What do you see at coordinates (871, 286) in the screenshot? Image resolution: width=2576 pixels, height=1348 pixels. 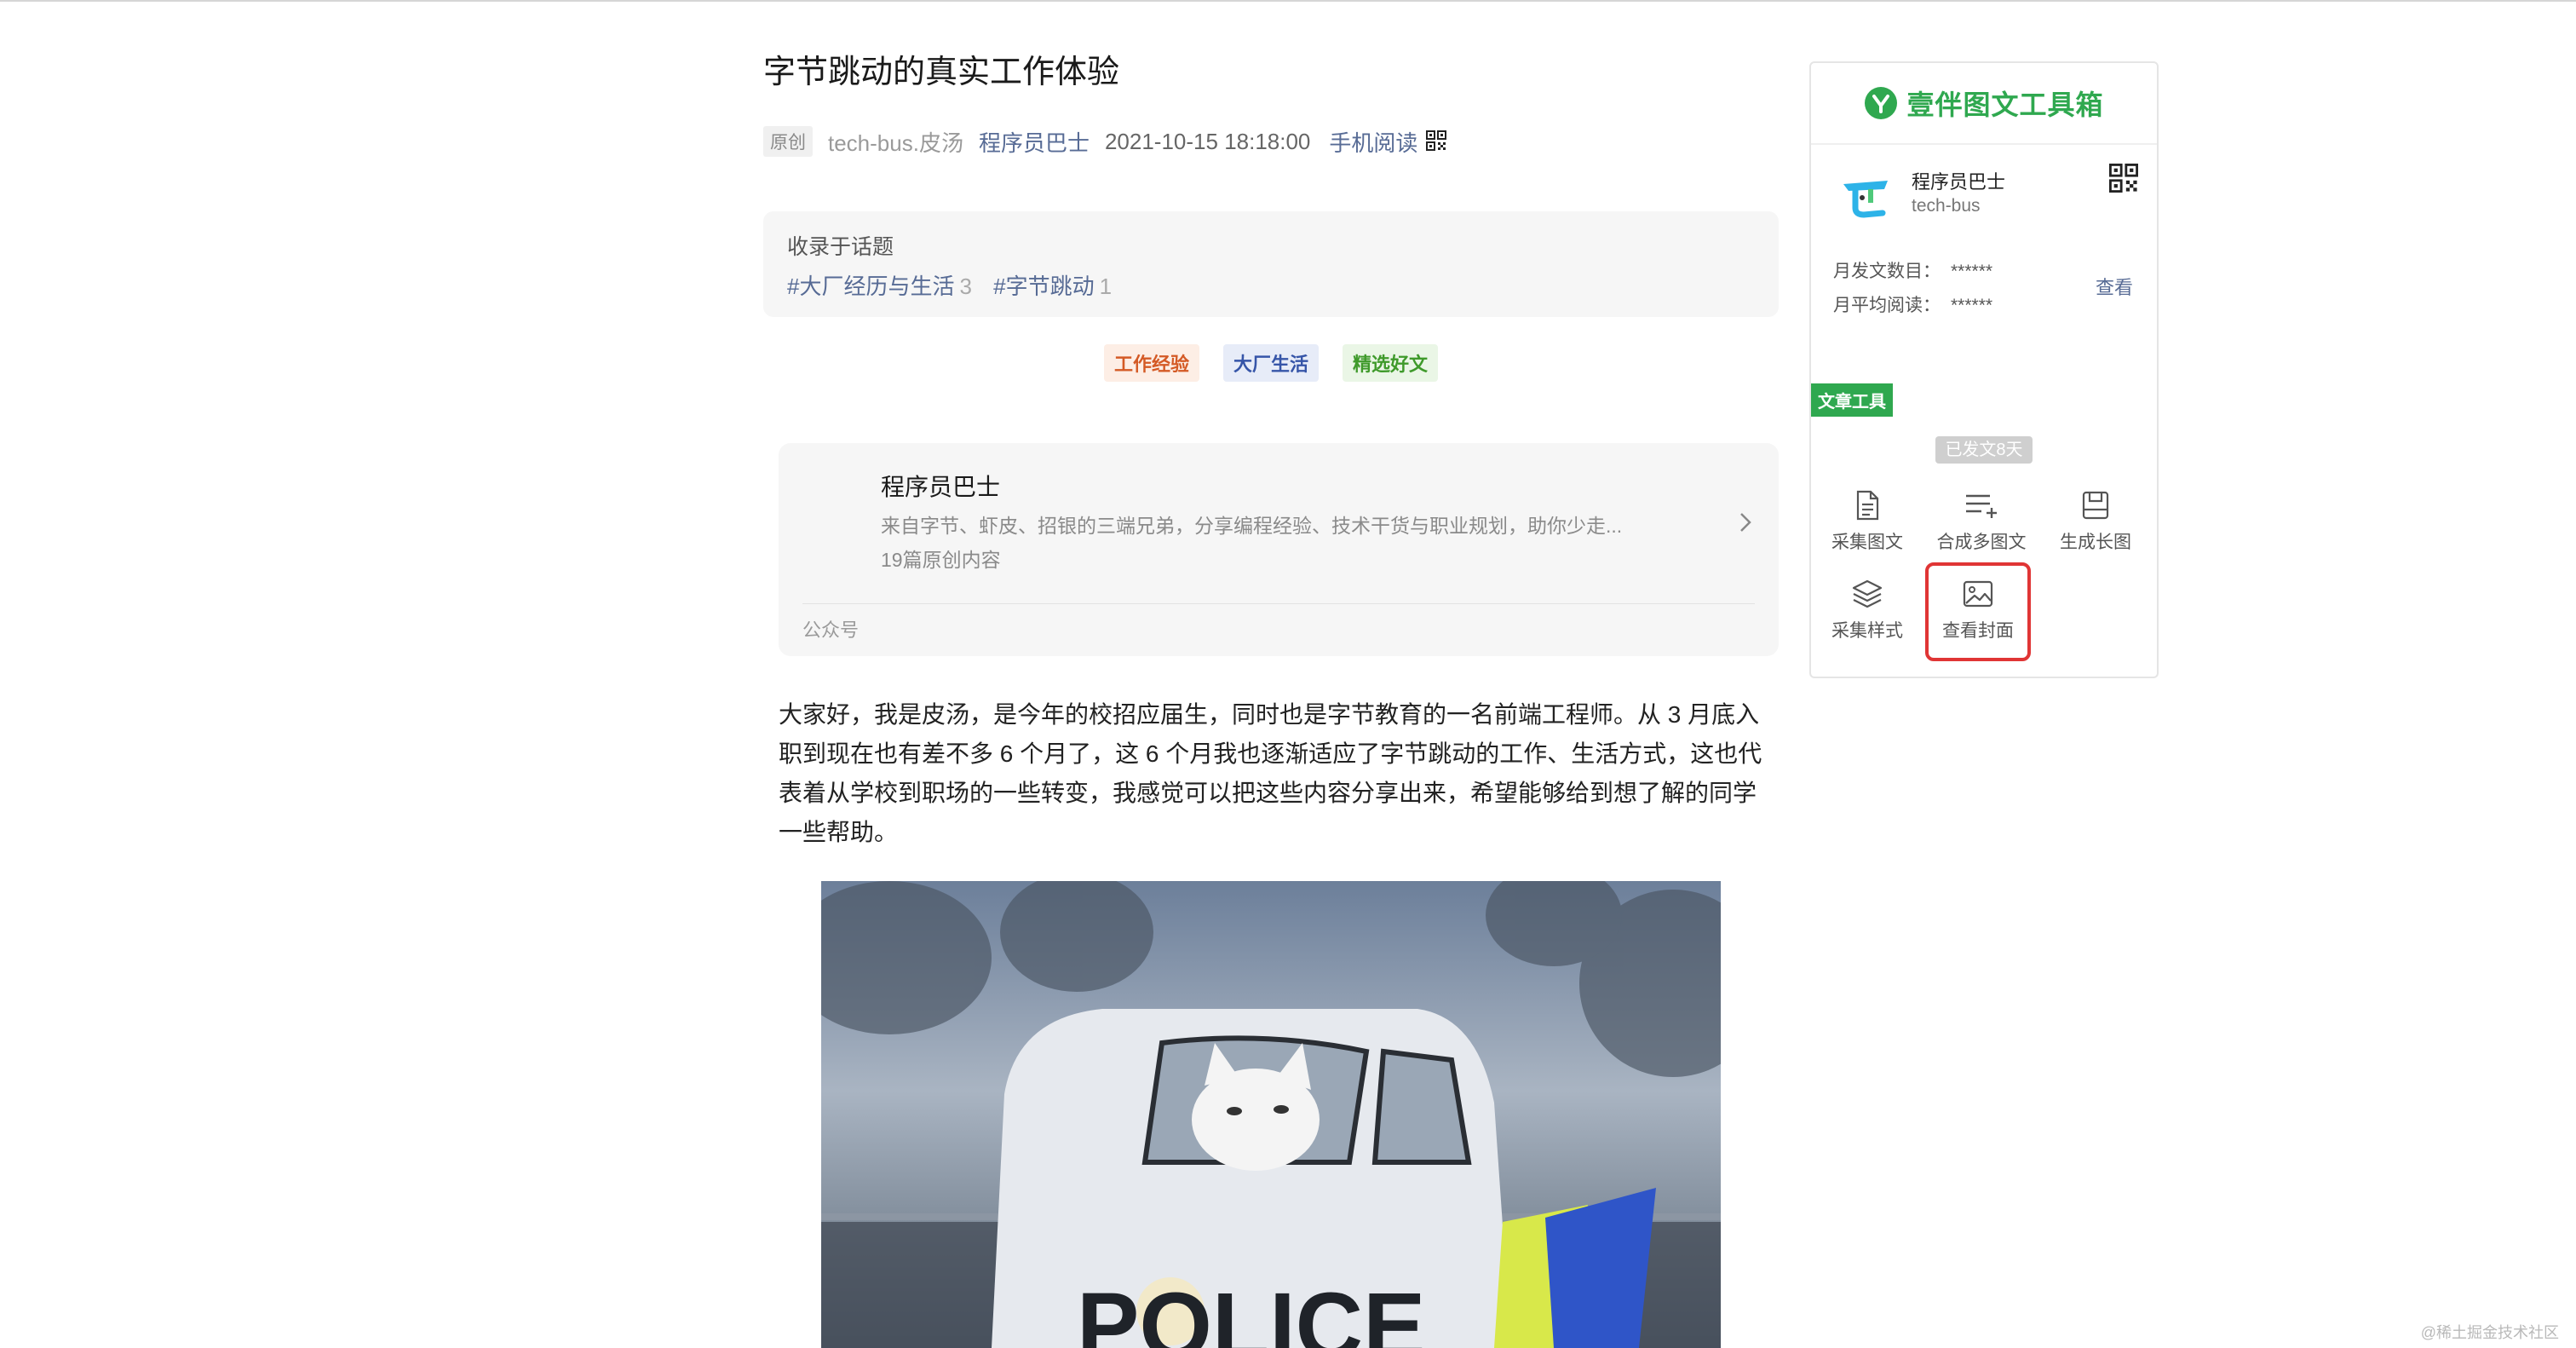 I see `topic-label: #大厂经历与生活` at bounding box center [871, 286].